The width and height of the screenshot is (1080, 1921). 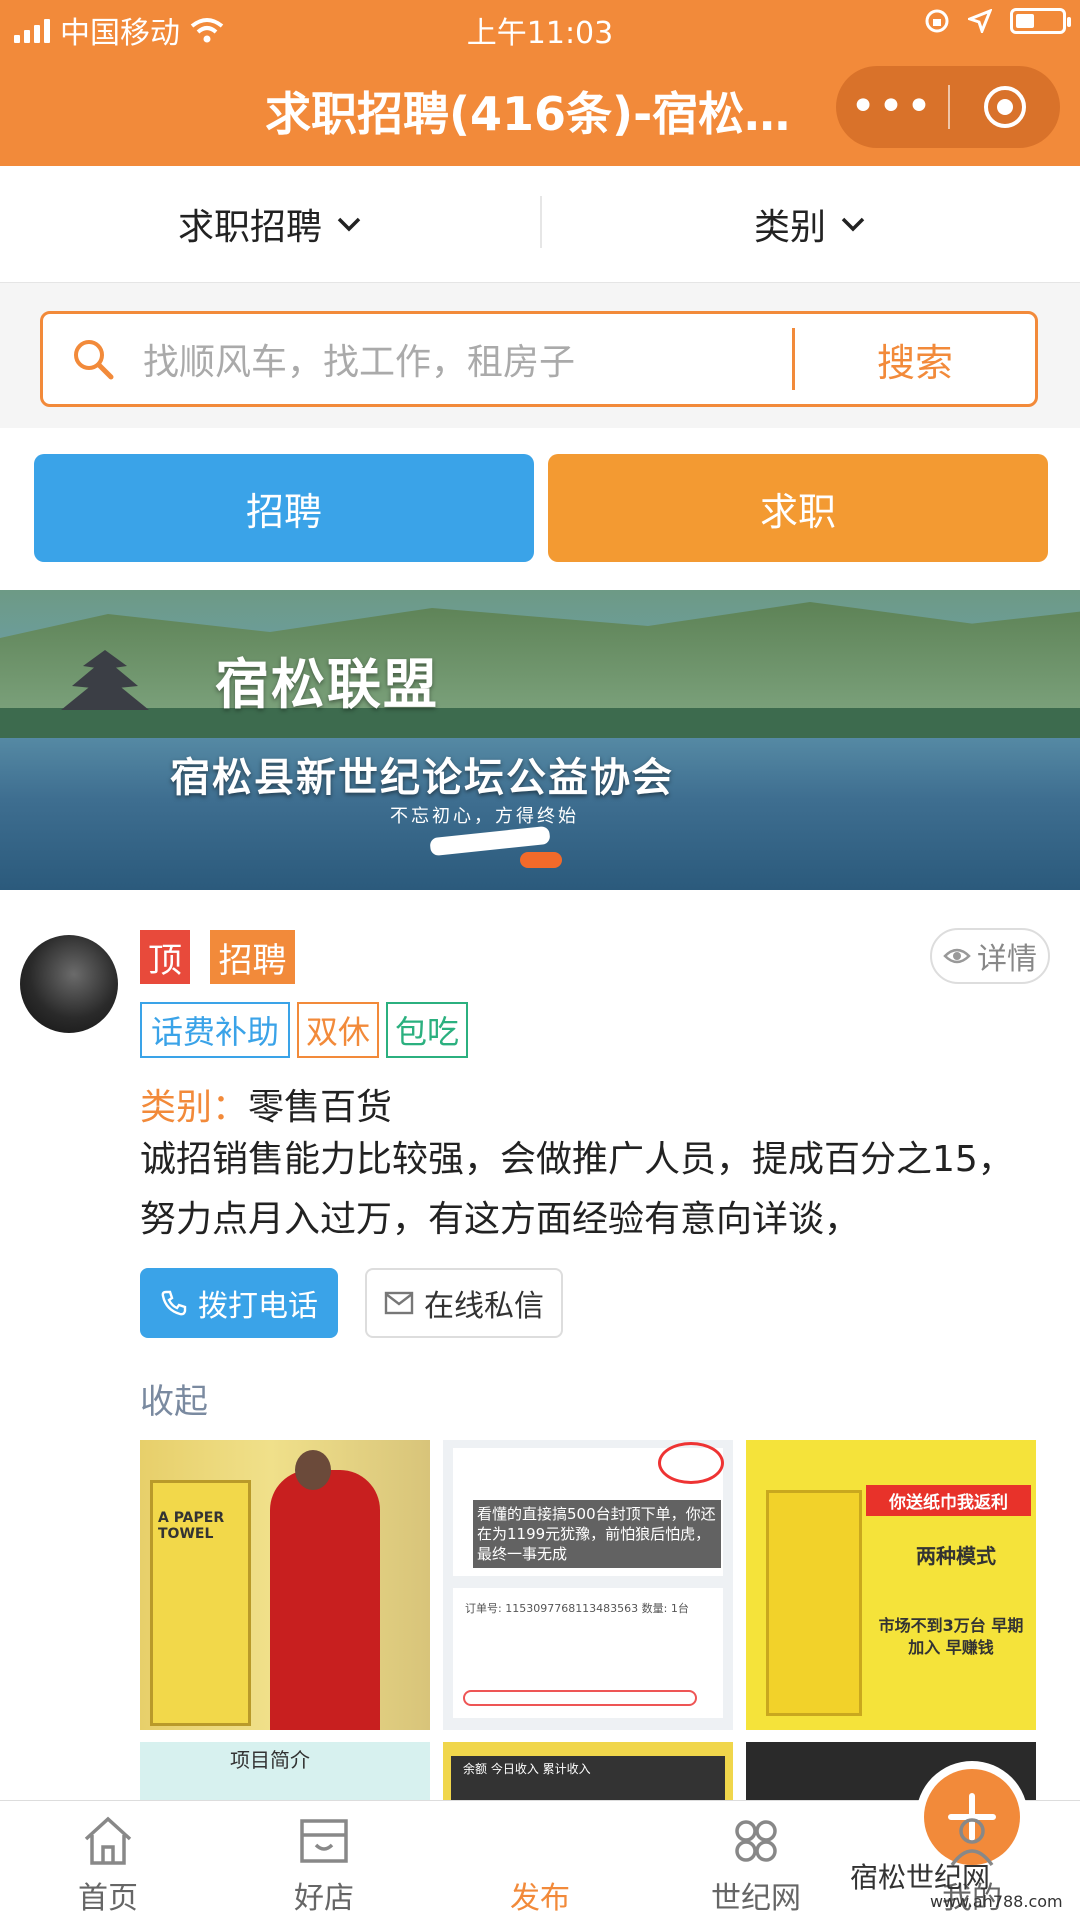 What do you see at coordinates (165, 957) in the screenshot?
I see `pinned-badge: 顶` at bounding box center [165, 957].